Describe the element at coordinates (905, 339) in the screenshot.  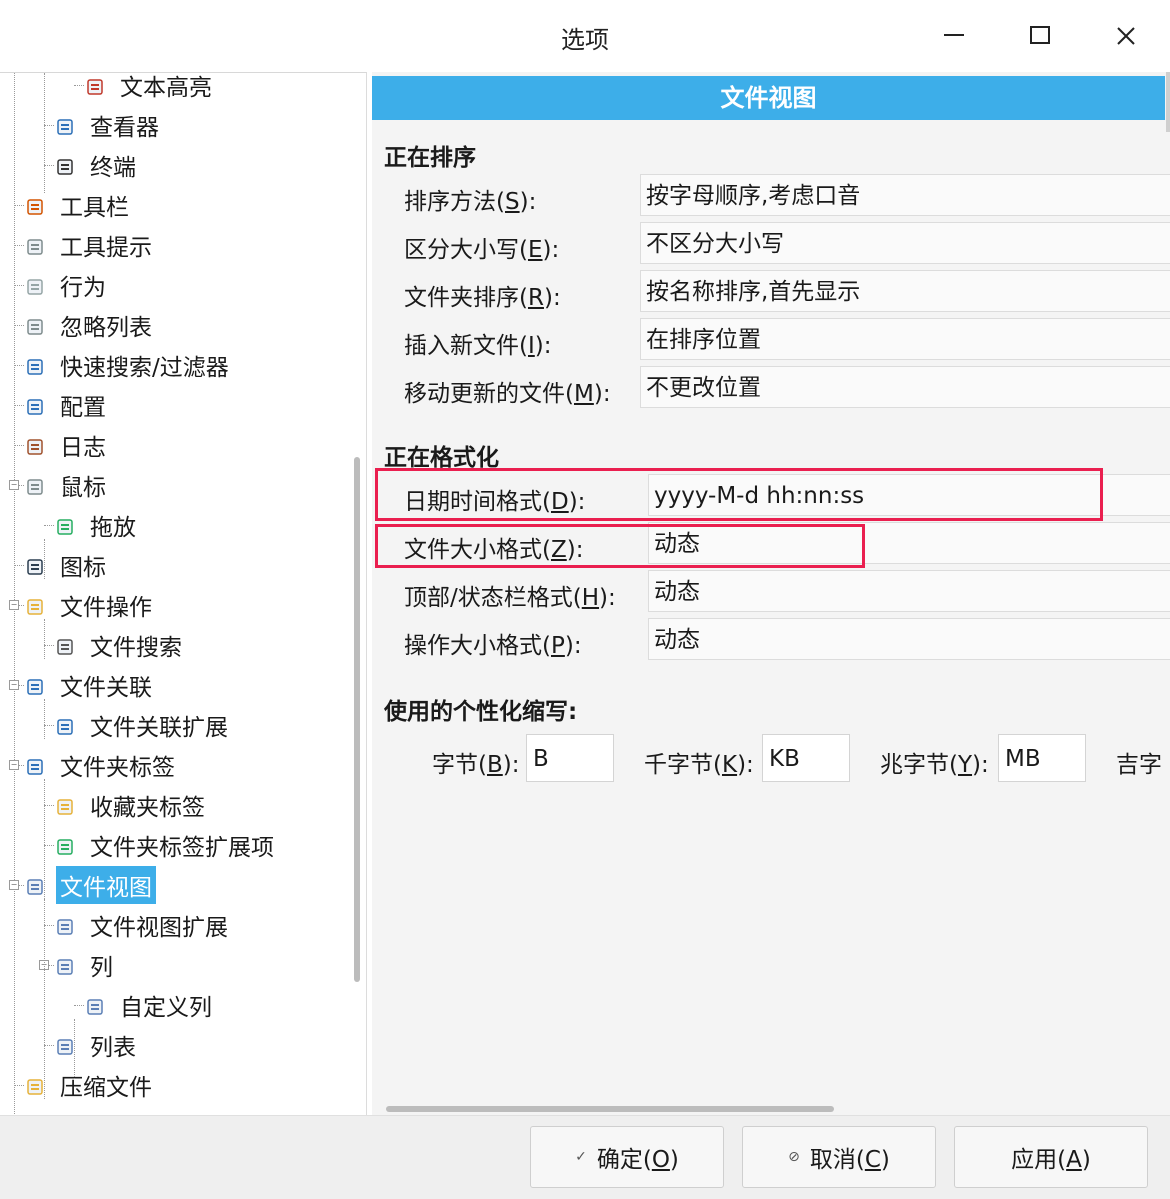
I see `field-combobox: 在排序位置` at that location.